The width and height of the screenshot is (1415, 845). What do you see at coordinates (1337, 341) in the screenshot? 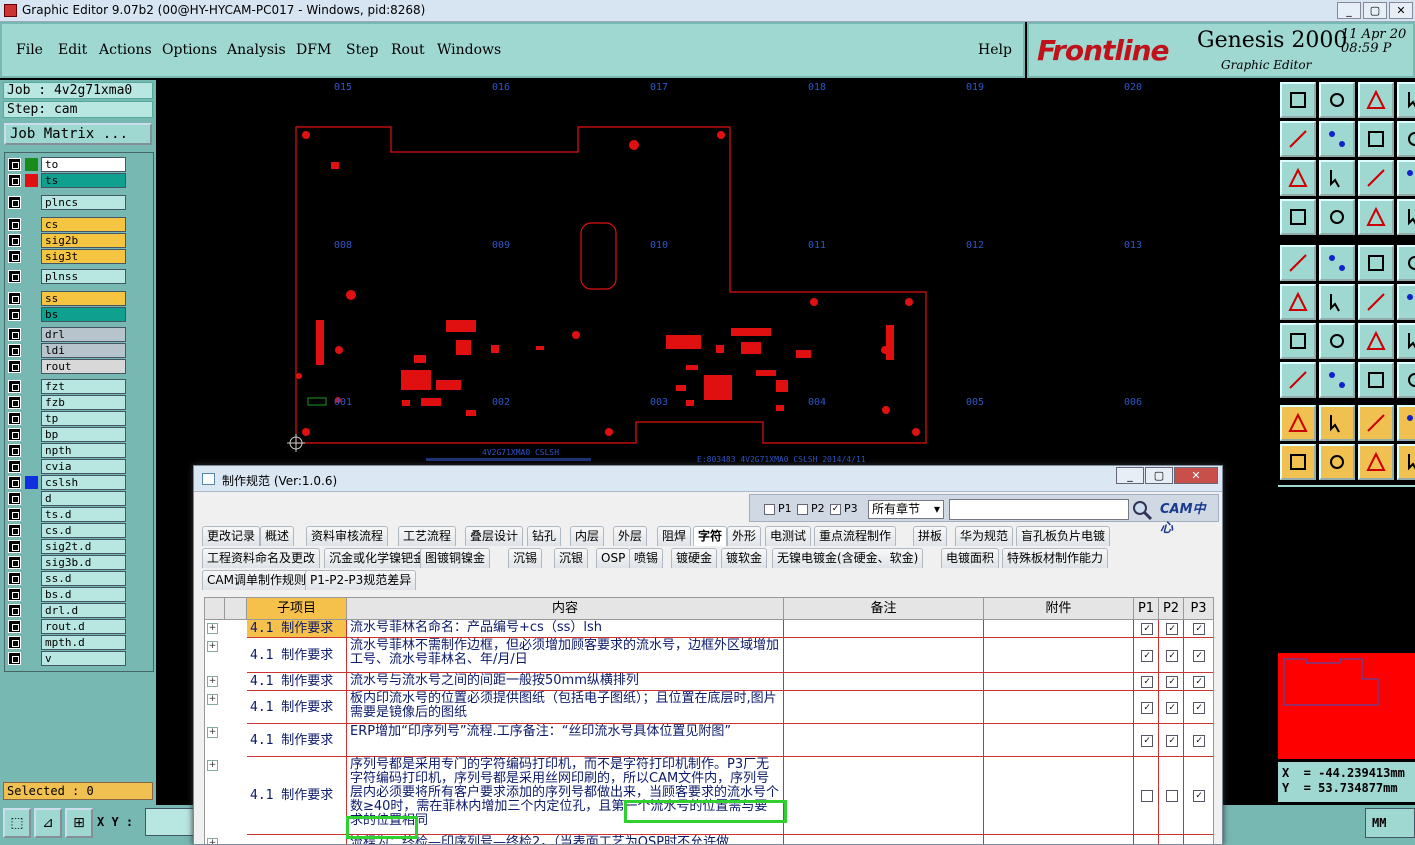
I see `polyline-tool-icon` at bounding box center [1337, 341].